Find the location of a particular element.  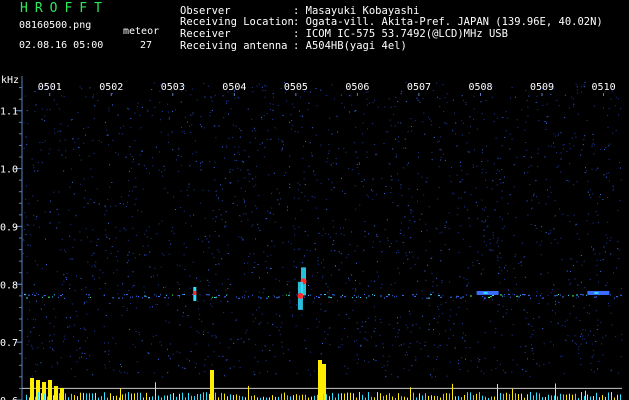

y-tick-label: 0.8 is located at coordinates (9, 285).